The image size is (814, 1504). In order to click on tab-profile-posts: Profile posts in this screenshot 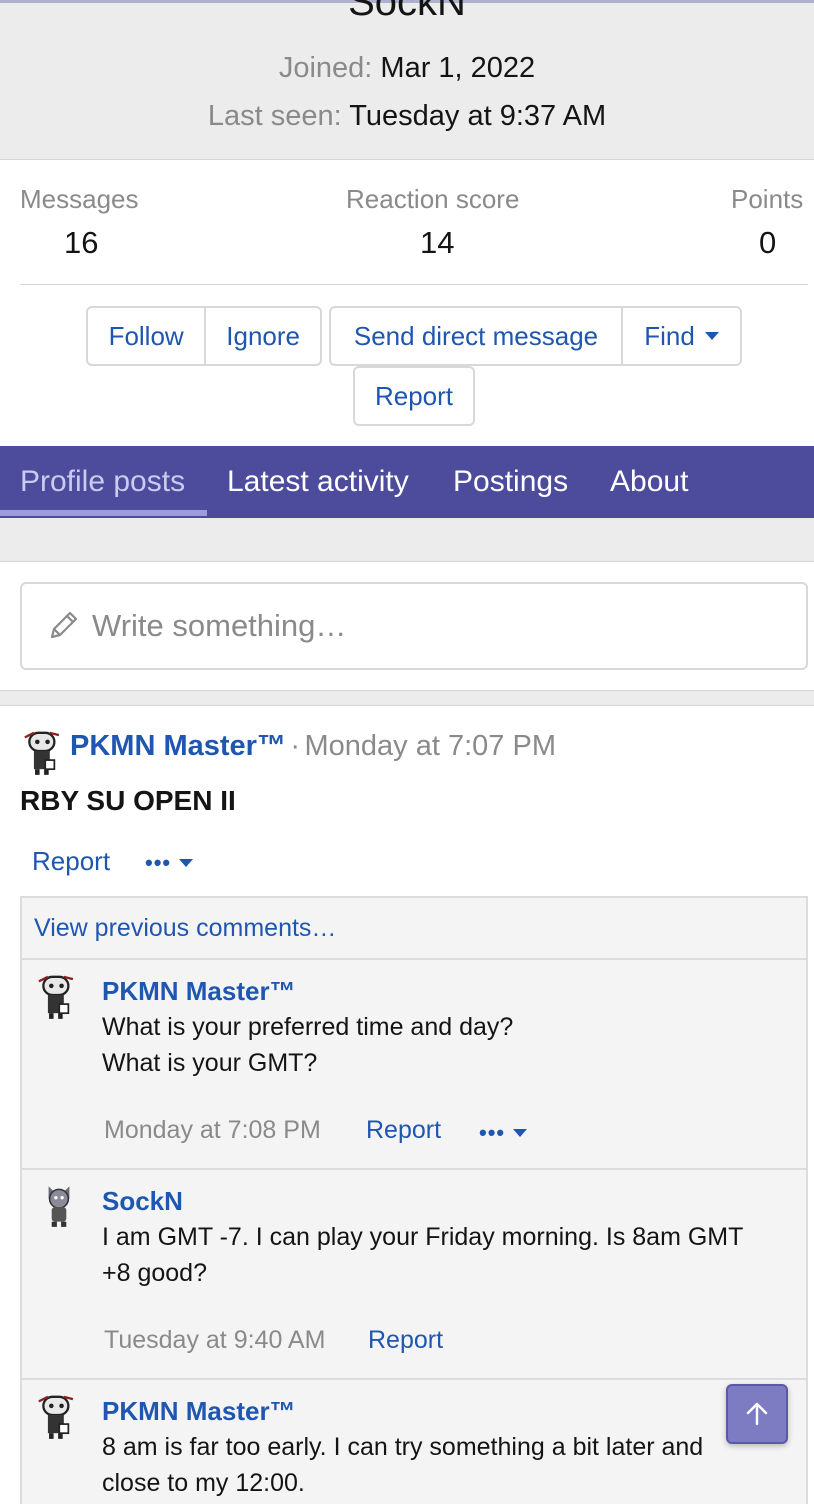, I will do `click(102, 482)`.